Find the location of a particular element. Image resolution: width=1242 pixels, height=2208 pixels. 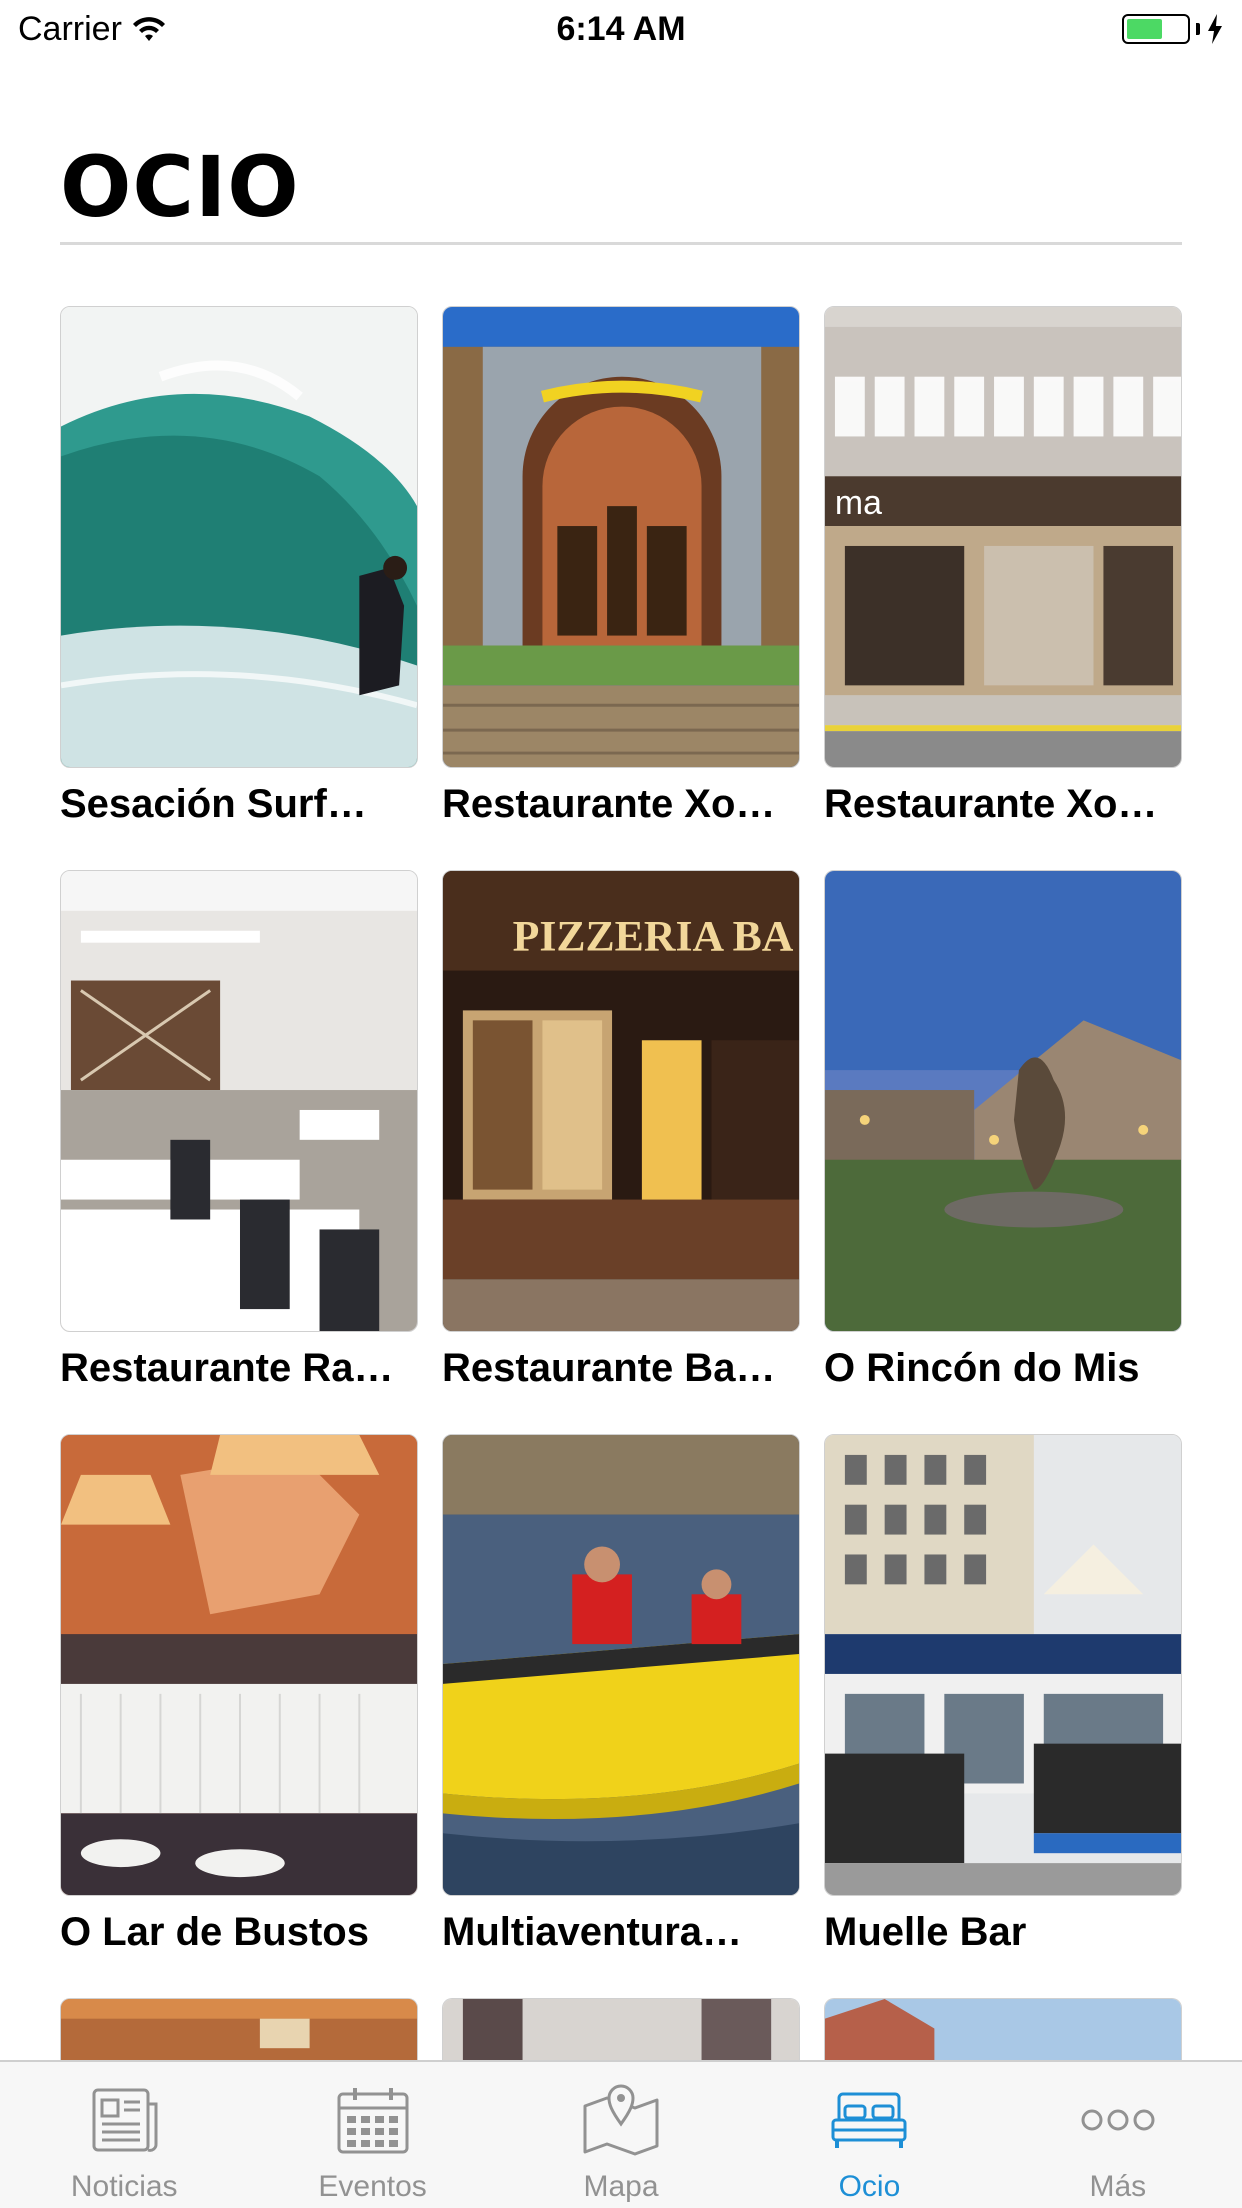

grid-item: O Rincón do Mis is located at coordinates (1003, 1130).